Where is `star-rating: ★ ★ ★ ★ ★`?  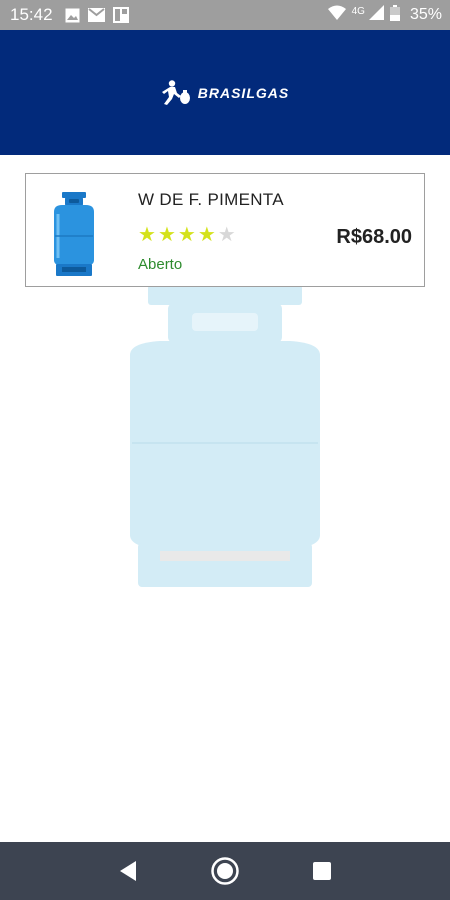 star-rating: ★ ★ ★ ★ ★ is located at coordinates (187, 235).